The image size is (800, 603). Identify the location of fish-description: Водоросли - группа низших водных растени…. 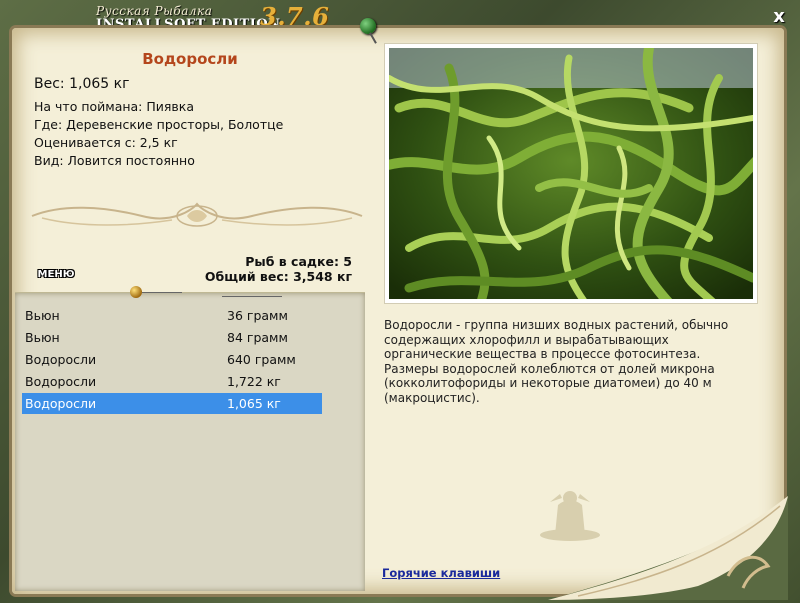
(556, 361).